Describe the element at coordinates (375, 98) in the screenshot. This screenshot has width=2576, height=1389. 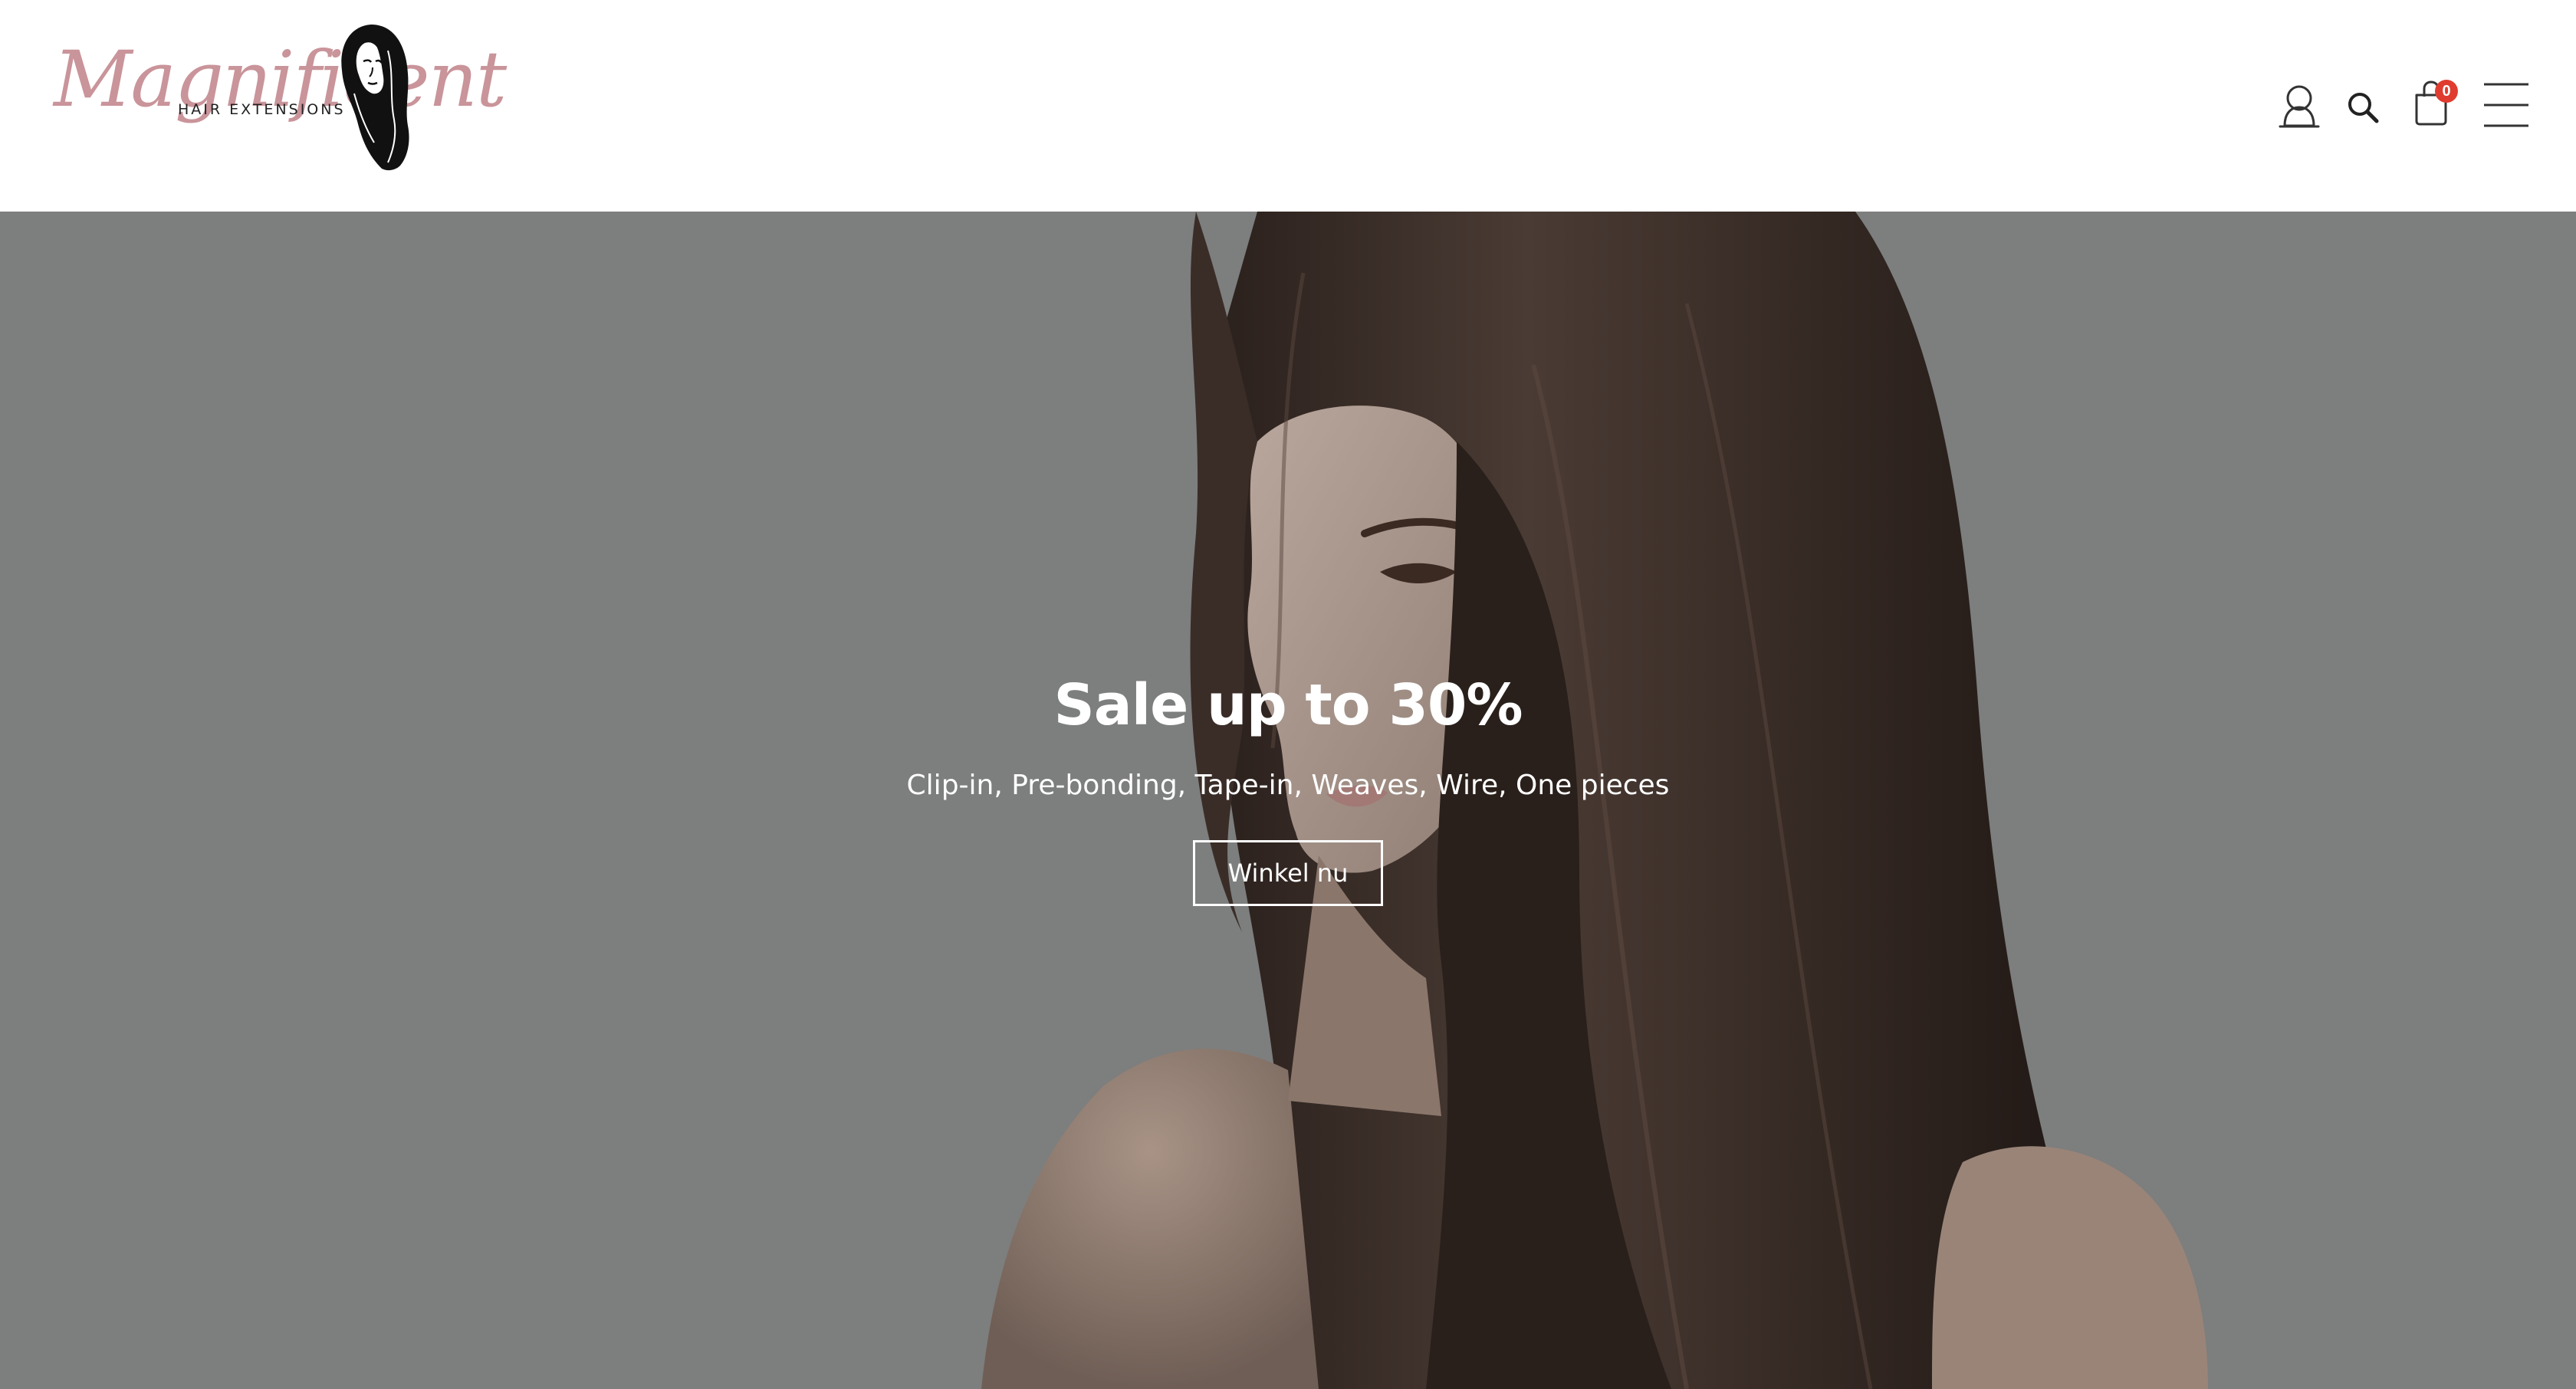
I see `woman-silhouette-icon` at that location.